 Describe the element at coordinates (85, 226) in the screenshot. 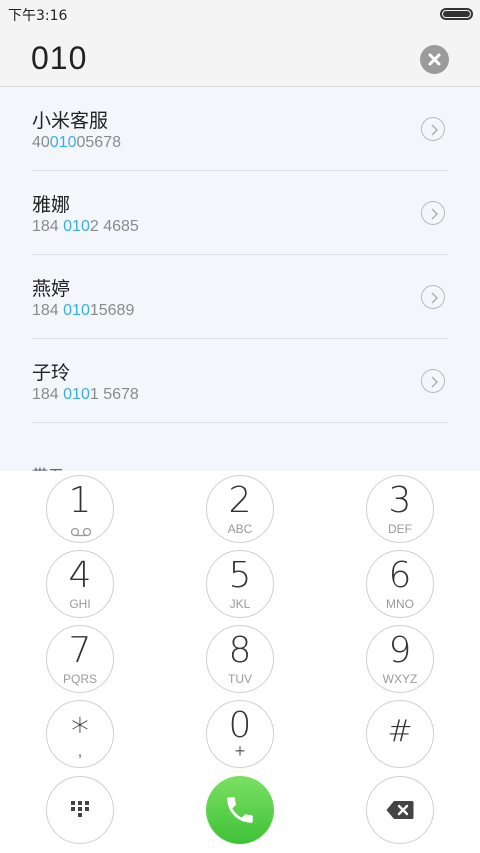

I see `contact-number: 184 0102 4685` at that location.